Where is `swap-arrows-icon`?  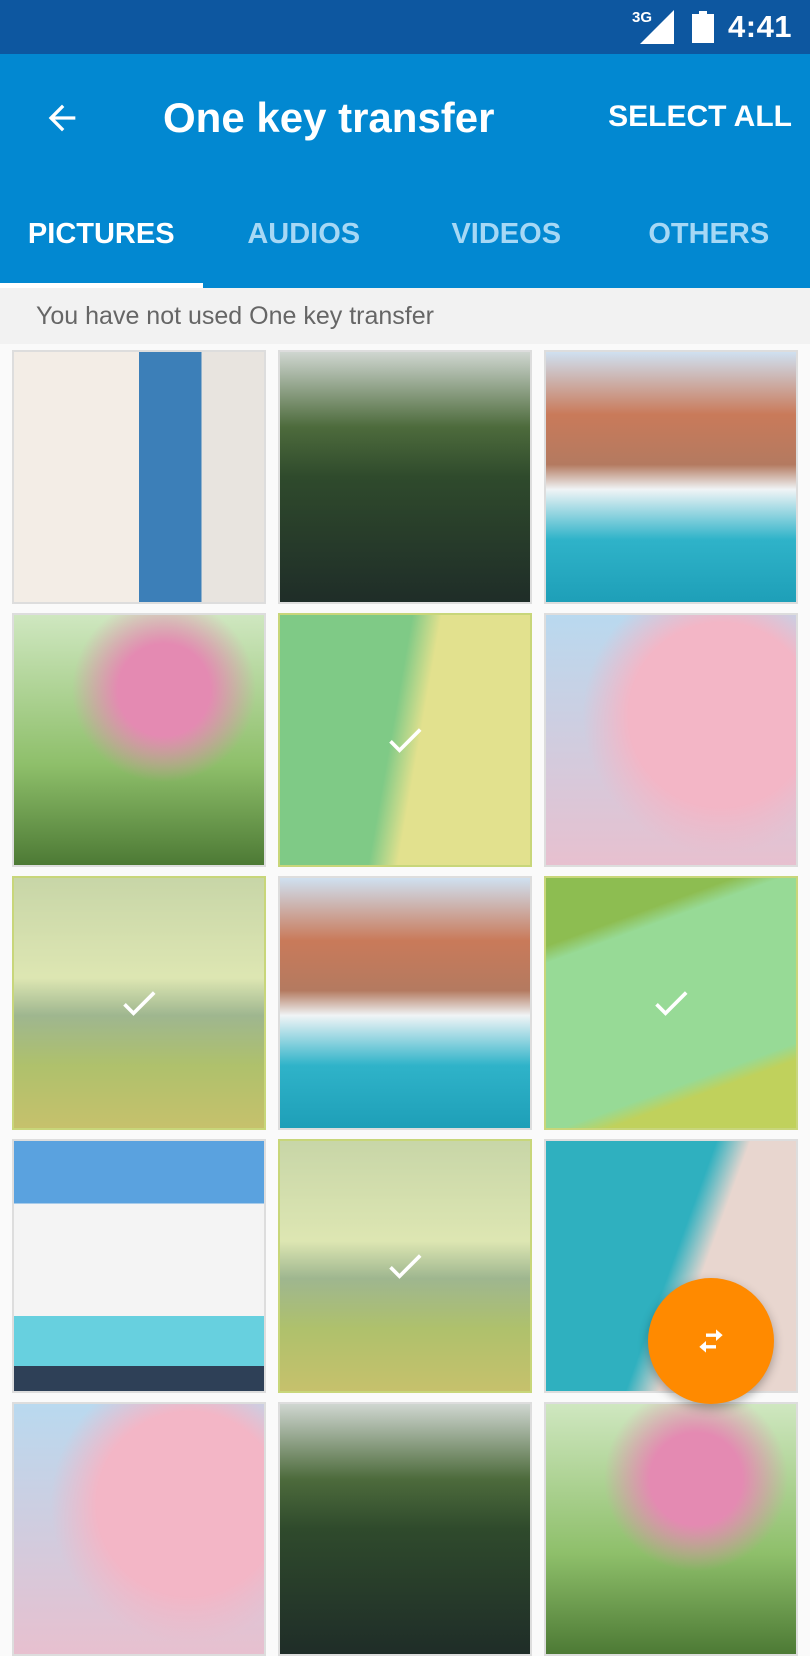 swap-arrows-icon is located at coordinates (711, 1341).